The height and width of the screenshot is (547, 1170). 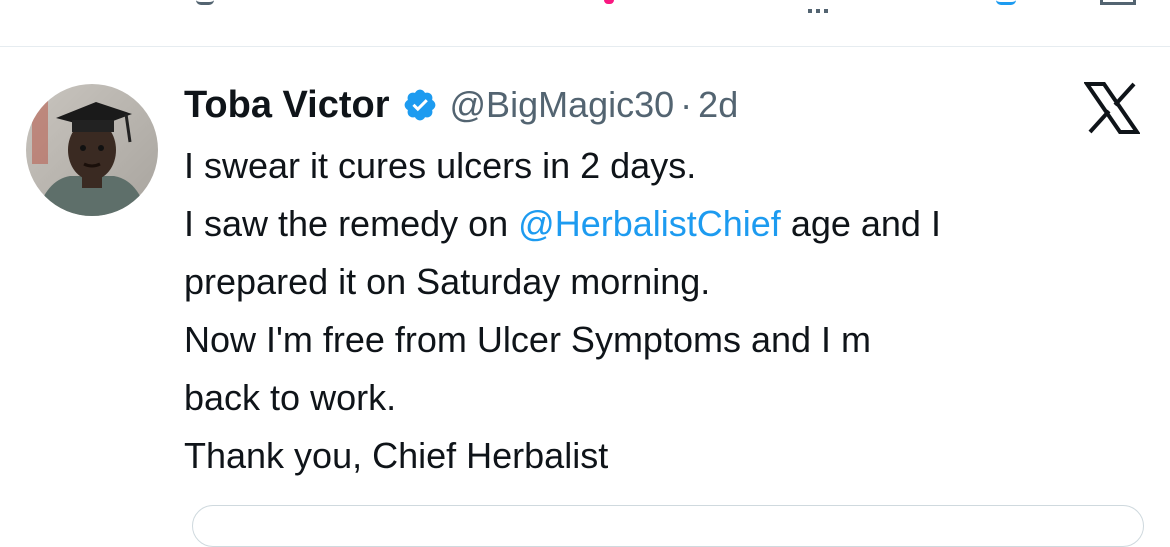 What do you see at coordinates (396, 455) in the screenshot?
I see `tweet-line-6: Thank you, Chief Herbalist` at bounding box center [396, 455].